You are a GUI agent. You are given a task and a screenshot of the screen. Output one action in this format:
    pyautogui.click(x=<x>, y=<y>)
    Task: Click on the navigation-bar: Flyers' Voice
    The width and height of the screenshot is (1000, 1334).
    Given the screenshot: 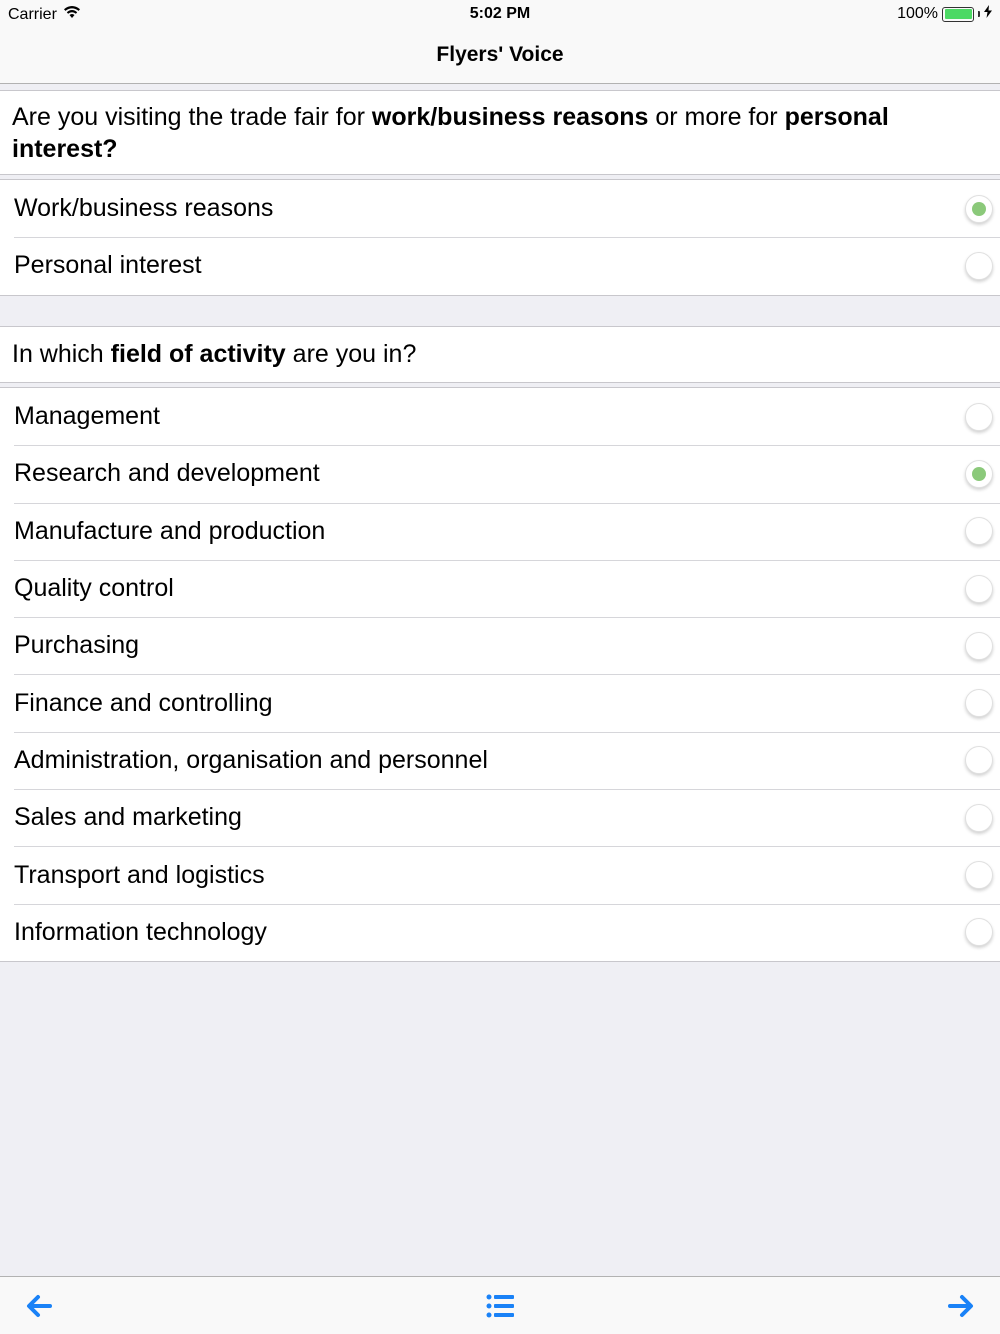 What is the action you would take?
    pyautogui.click(x=500, y=56)
    